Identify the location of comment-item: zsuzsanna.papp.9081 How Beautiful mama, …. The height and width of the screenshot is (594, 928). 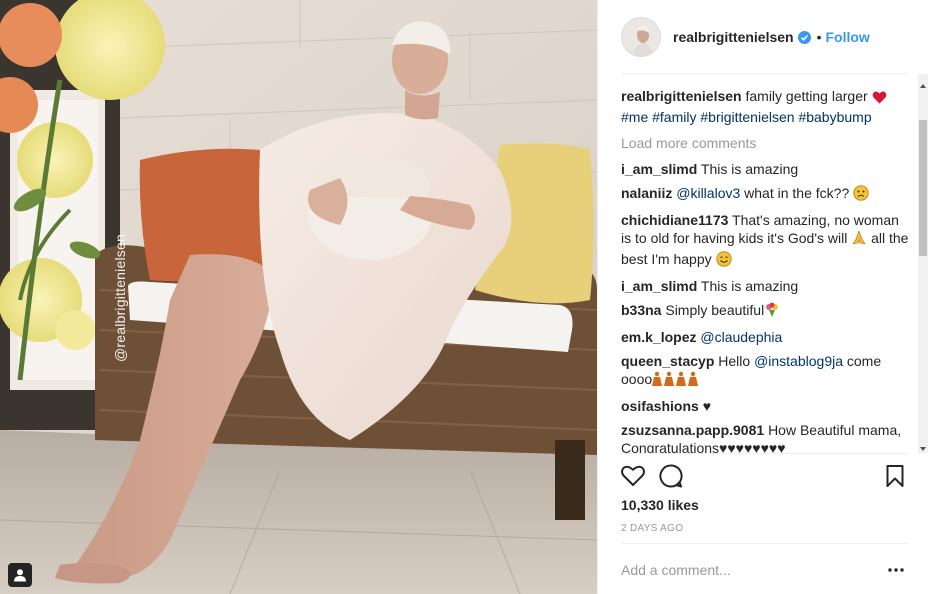
(766, 437).